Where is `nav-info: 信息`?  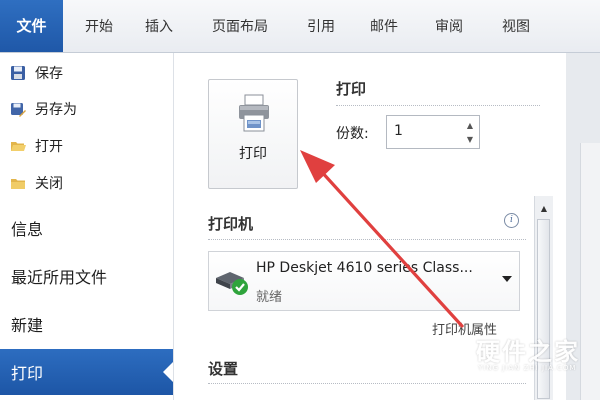
nav-info: 信息 is located at coordinates (86, 228).